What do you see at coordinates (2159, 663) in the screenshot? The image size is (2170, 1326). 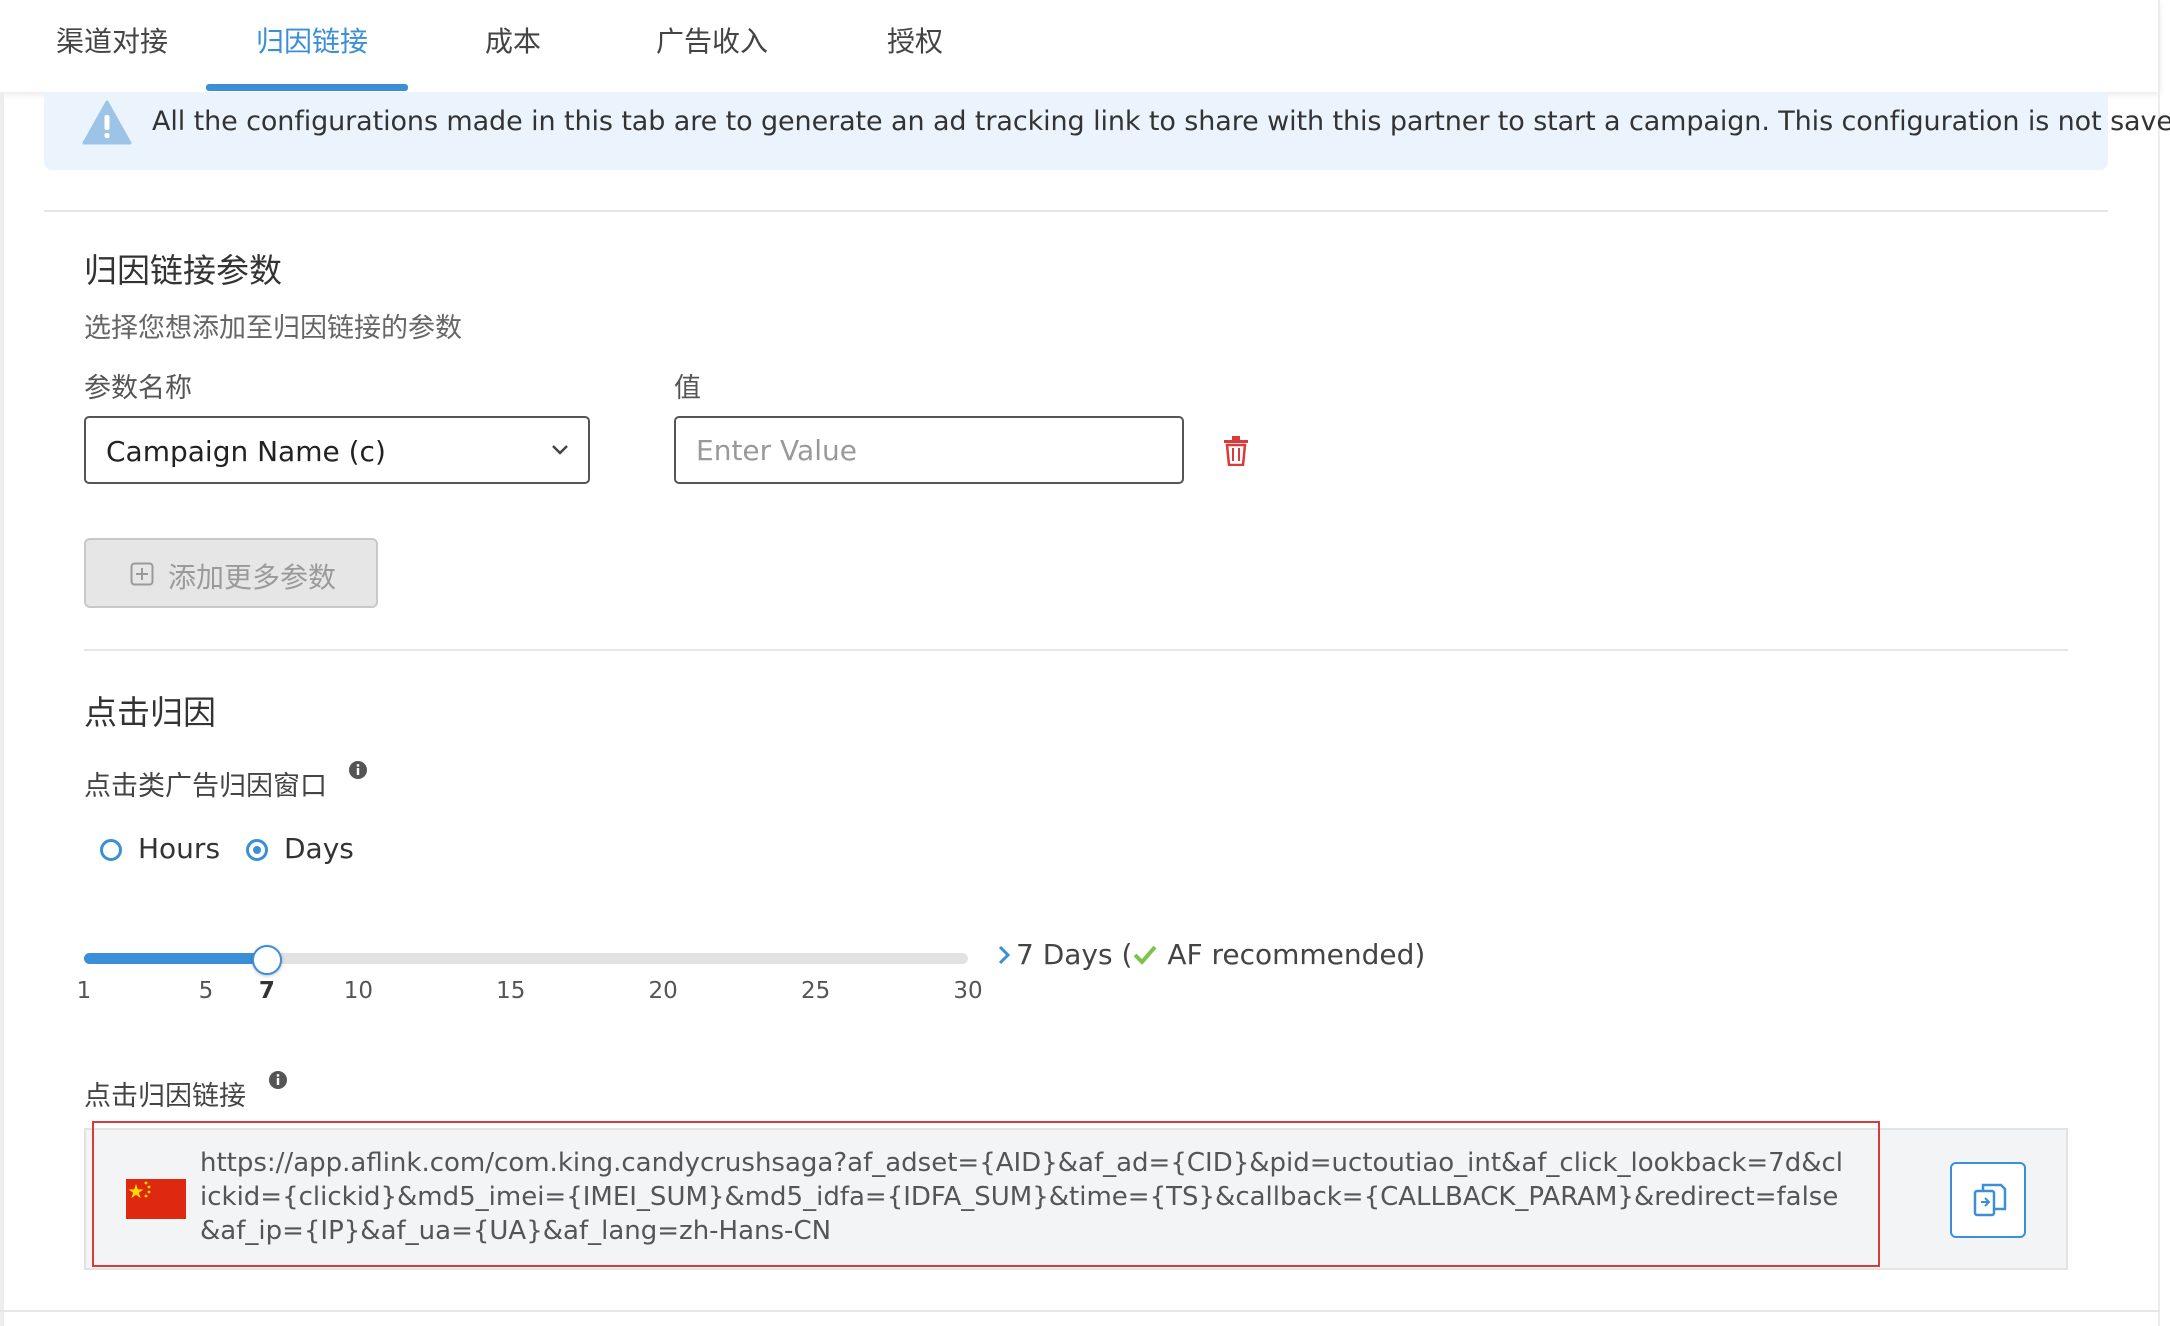 I see `right-border` at bounding box center [2159, 663].